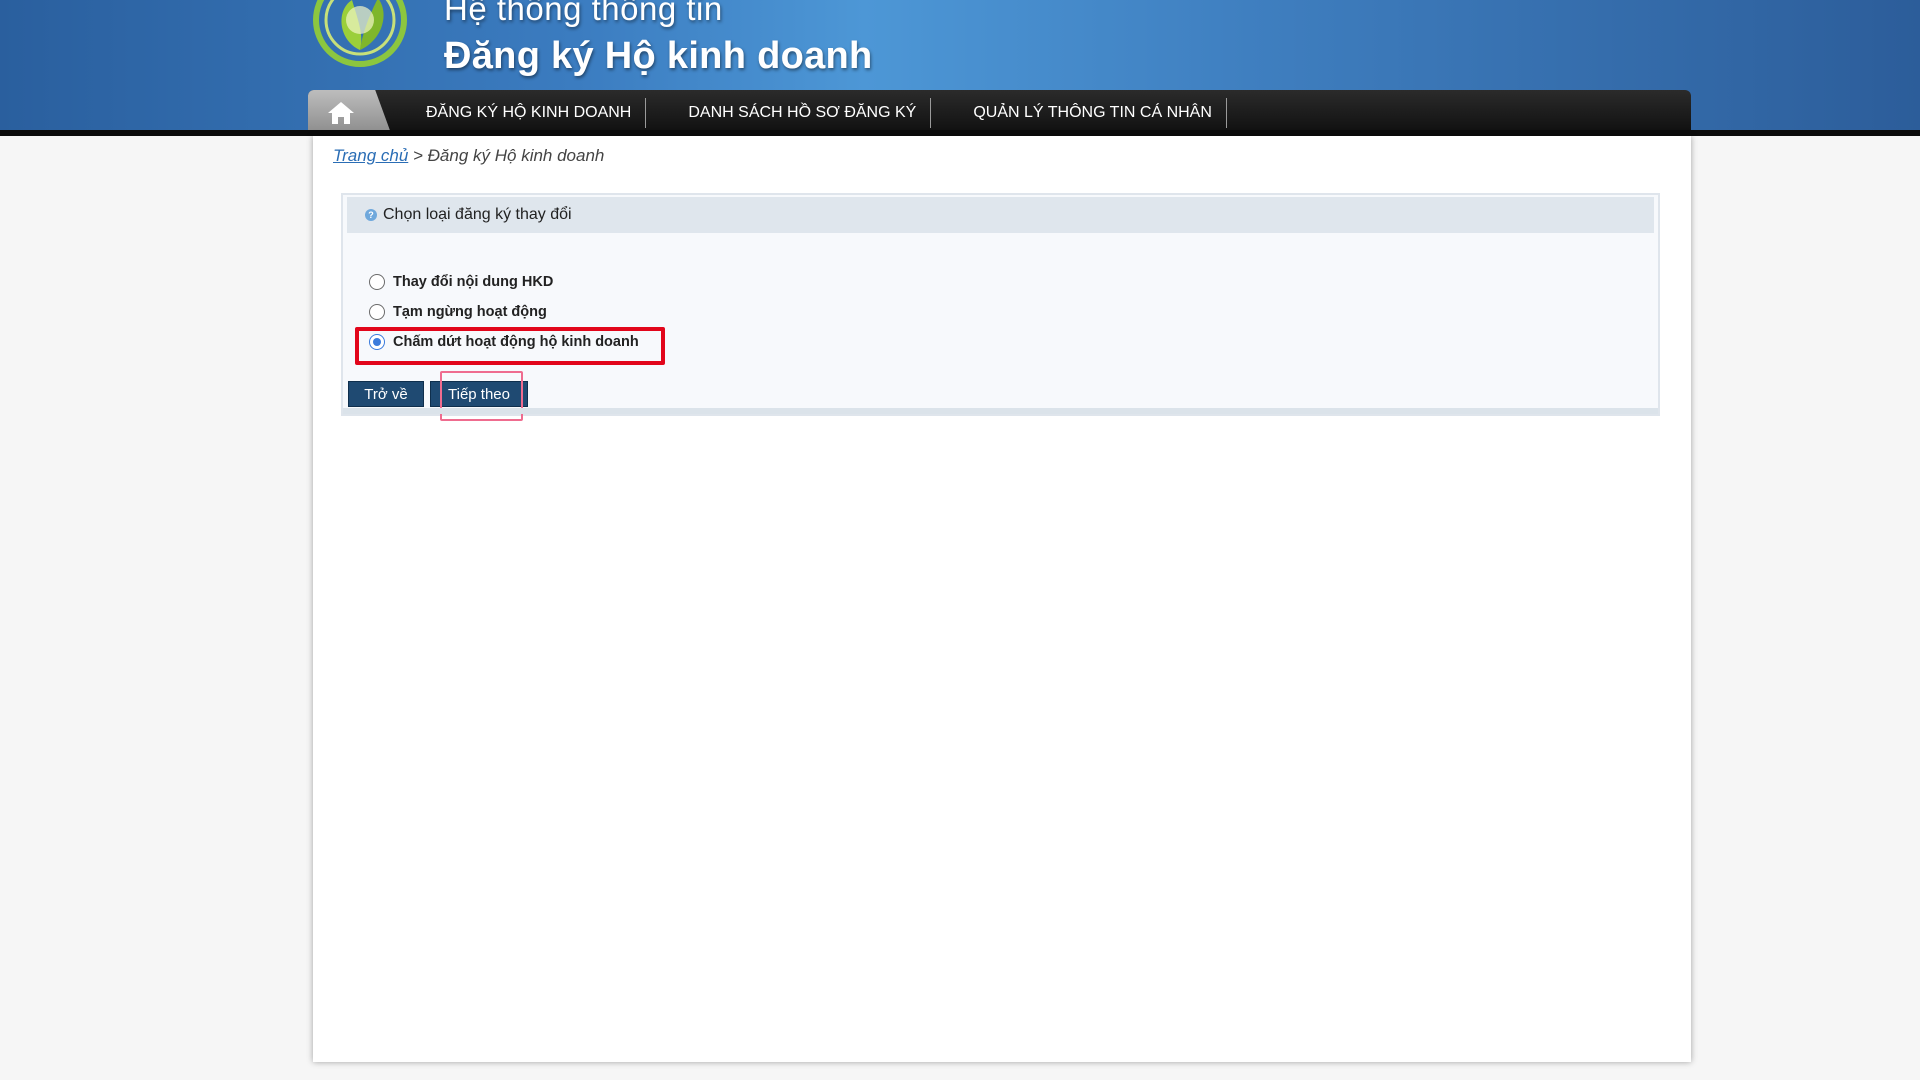  I want to click on breadcrumb-current: Đăng ký Hộ kinh doanh, so click(516, 155).